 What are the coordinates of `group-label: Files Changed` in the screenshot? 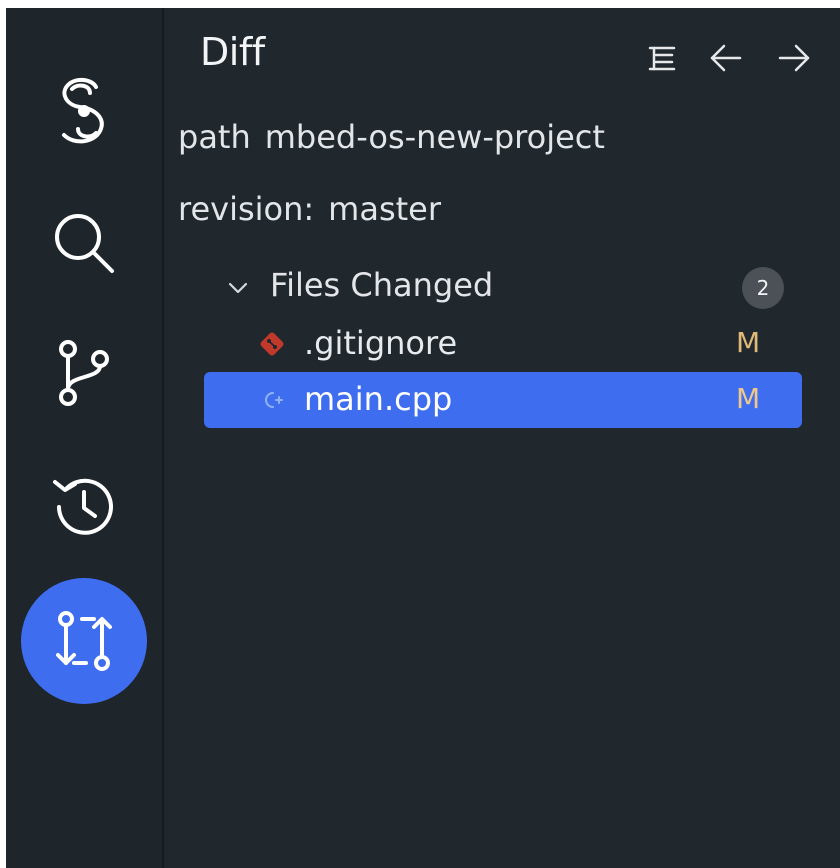 It's located at (382, 285).